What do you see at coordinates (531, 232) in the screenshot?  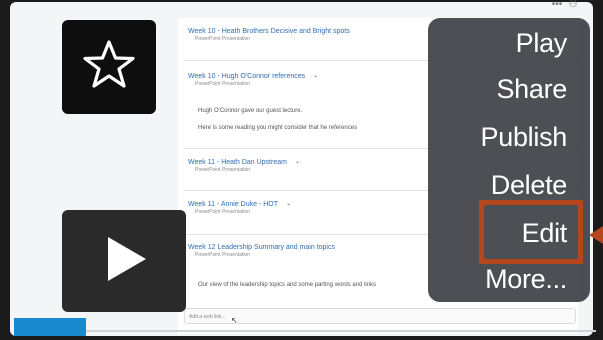 I see `edit-highlight-box` at bounding box center [531, 232].